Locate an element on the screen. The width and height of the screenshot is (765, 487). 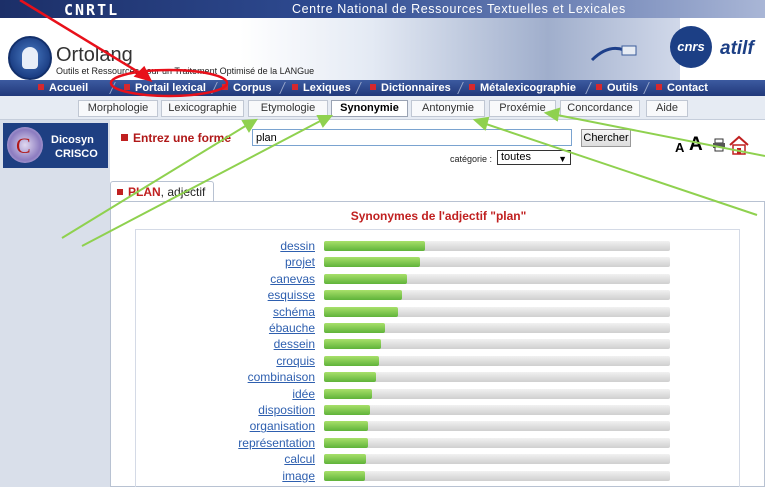
nav-item-metalexicographie: Métalexicographie is located at coordinates (522, 88).